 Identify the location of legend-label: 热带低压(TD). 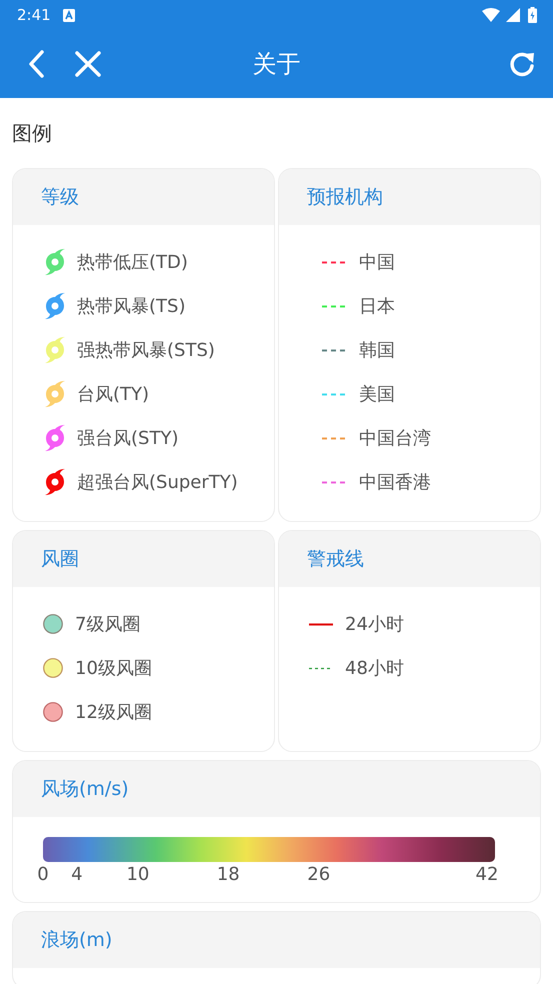
(132, 262).